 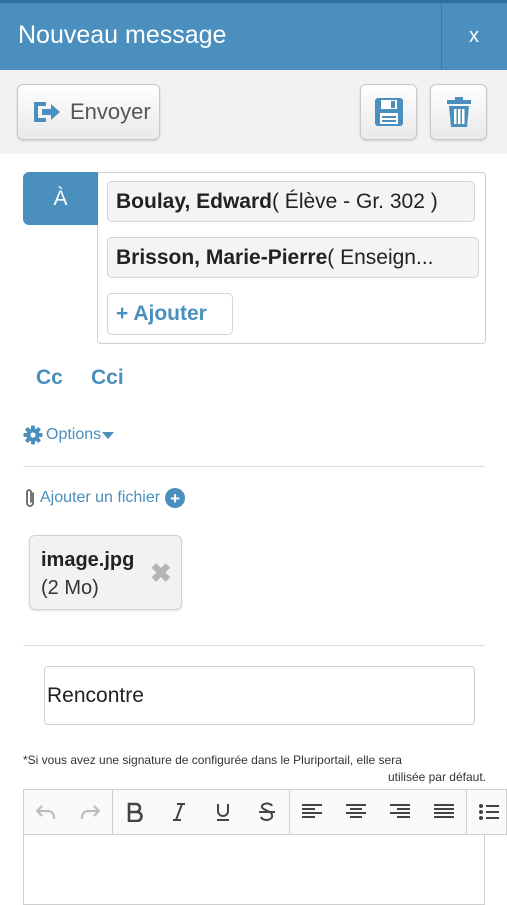 What do you see at coordinates (74, 434) in the screenshot?
I see `options-label: Options` at bounding box center [74, 434].